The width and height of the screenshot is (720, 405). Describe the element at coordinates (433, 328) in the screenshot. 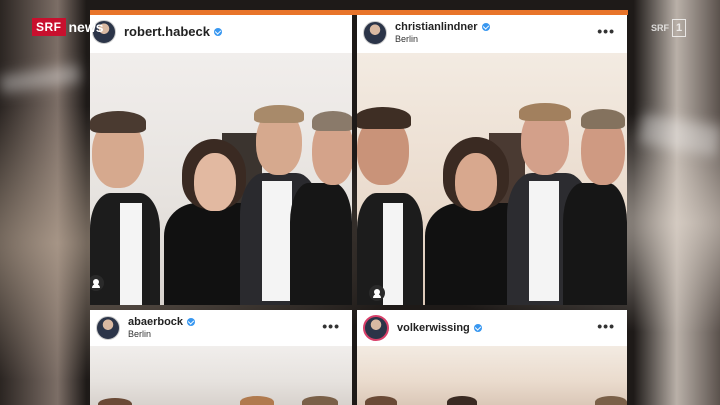

I see `username-text: volkerwissing` at that location.